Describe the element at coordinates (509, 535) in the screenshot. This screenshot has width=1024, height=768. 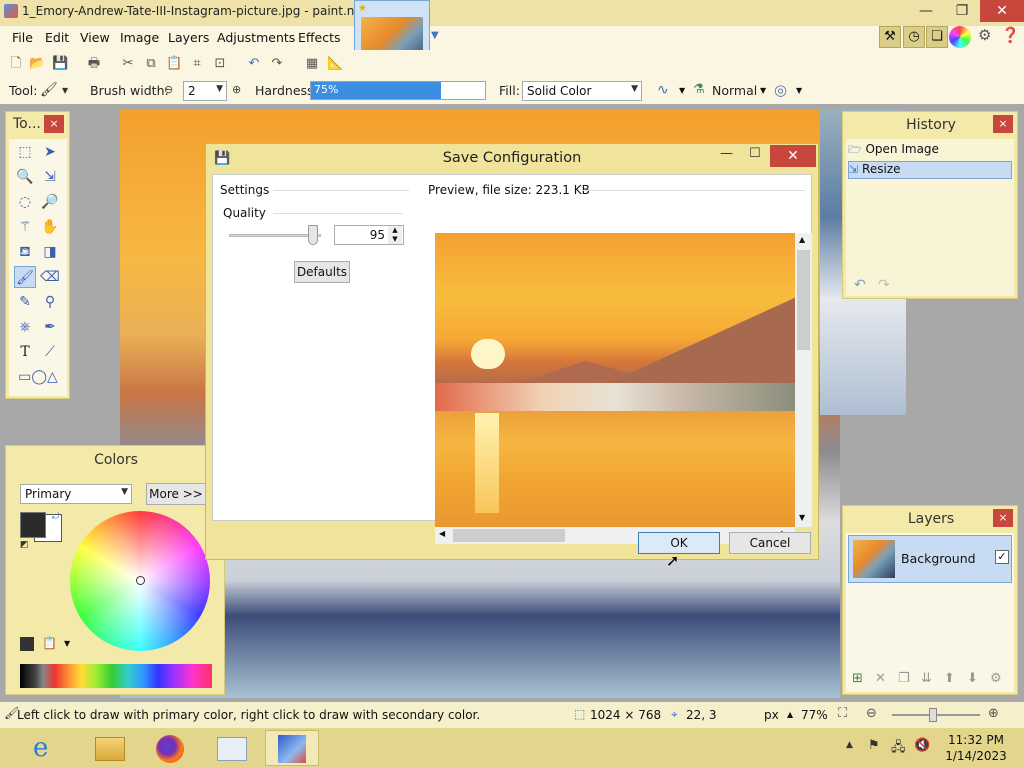
I see `preview-horizontal-scroll-thumb` at that location.